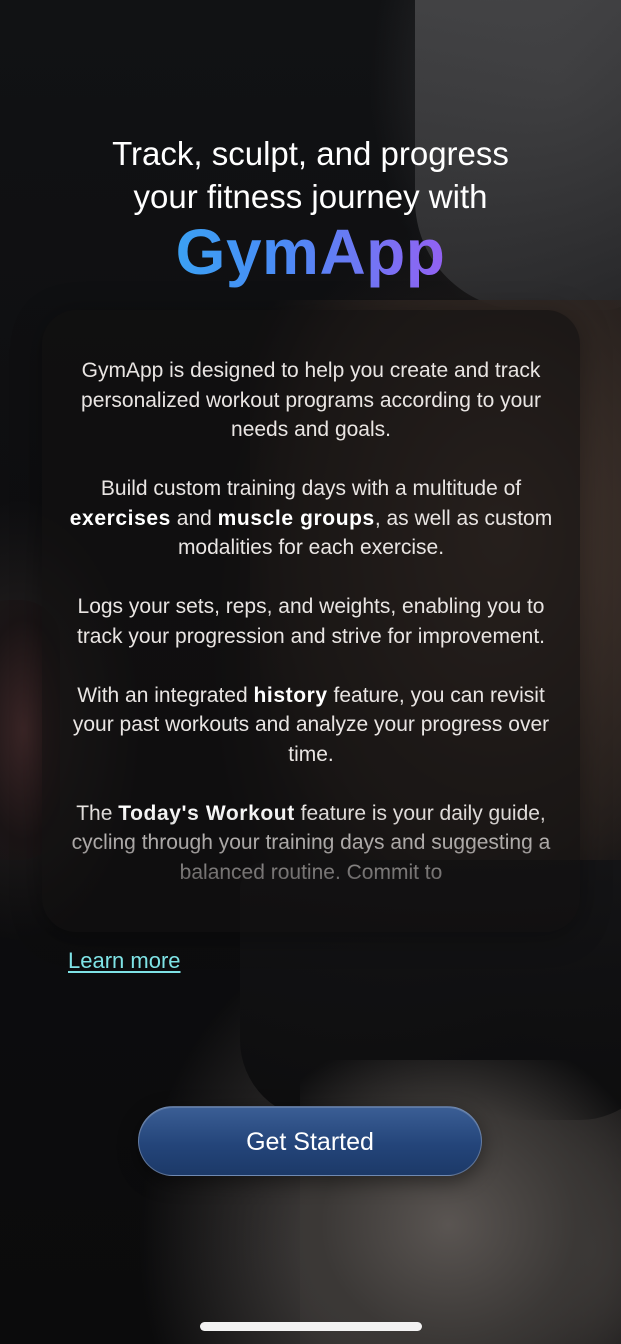 This screenshot has width=621, height=1344. I want to click on highlight-todays-workout: Today's Workout, so click(206, 813).